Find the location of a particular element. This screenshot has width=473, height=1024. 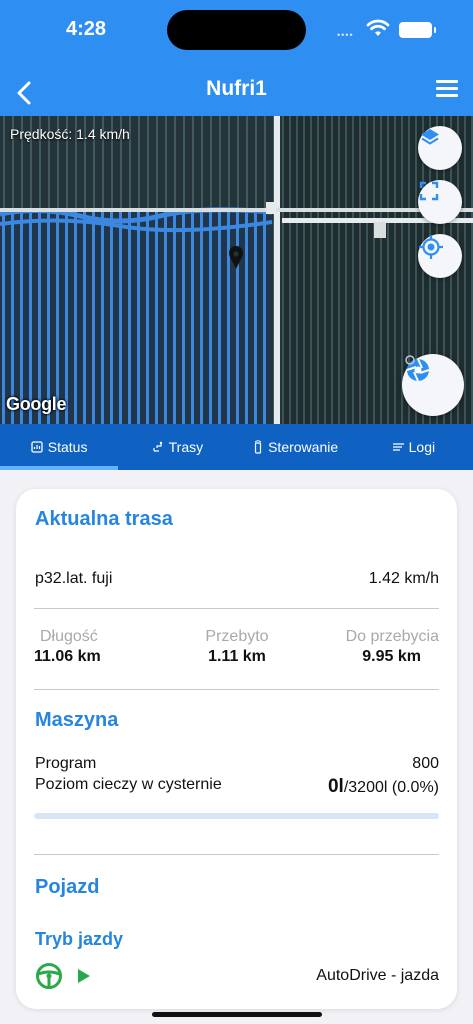

home-indicator is located at coordinates (237, 1014).